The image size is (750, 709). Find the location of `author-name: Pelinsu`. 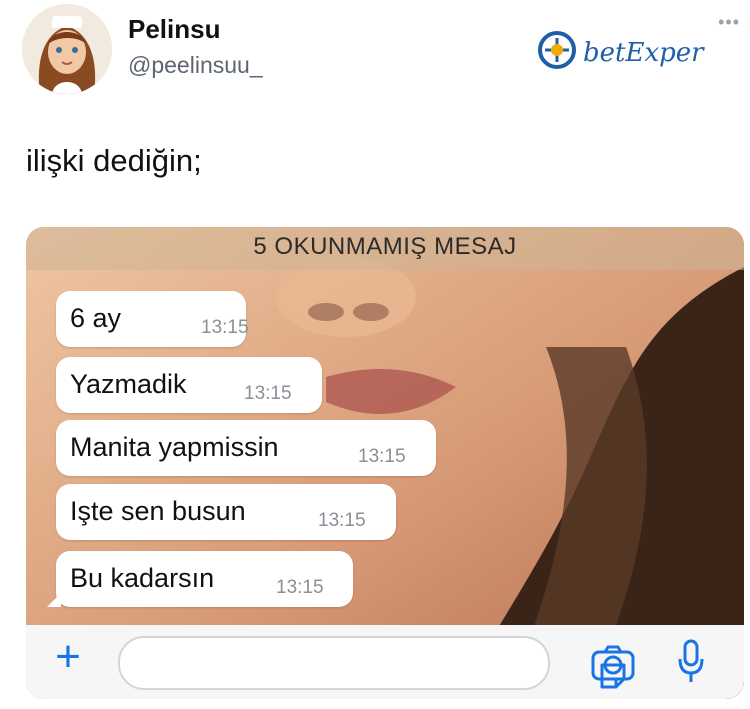

author-name: Pelinsu is located at coordinates (174, 29).